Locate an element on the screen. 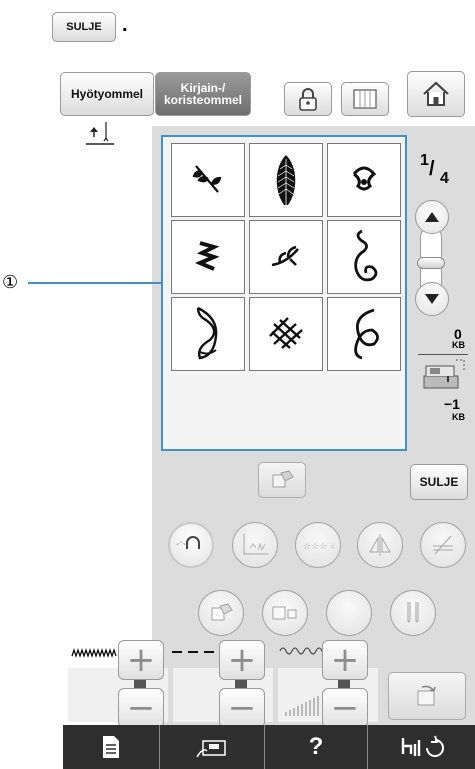 The height and width of the screenshot is (769, 475). machine-guide-icon is located at coordinates (211, 749).